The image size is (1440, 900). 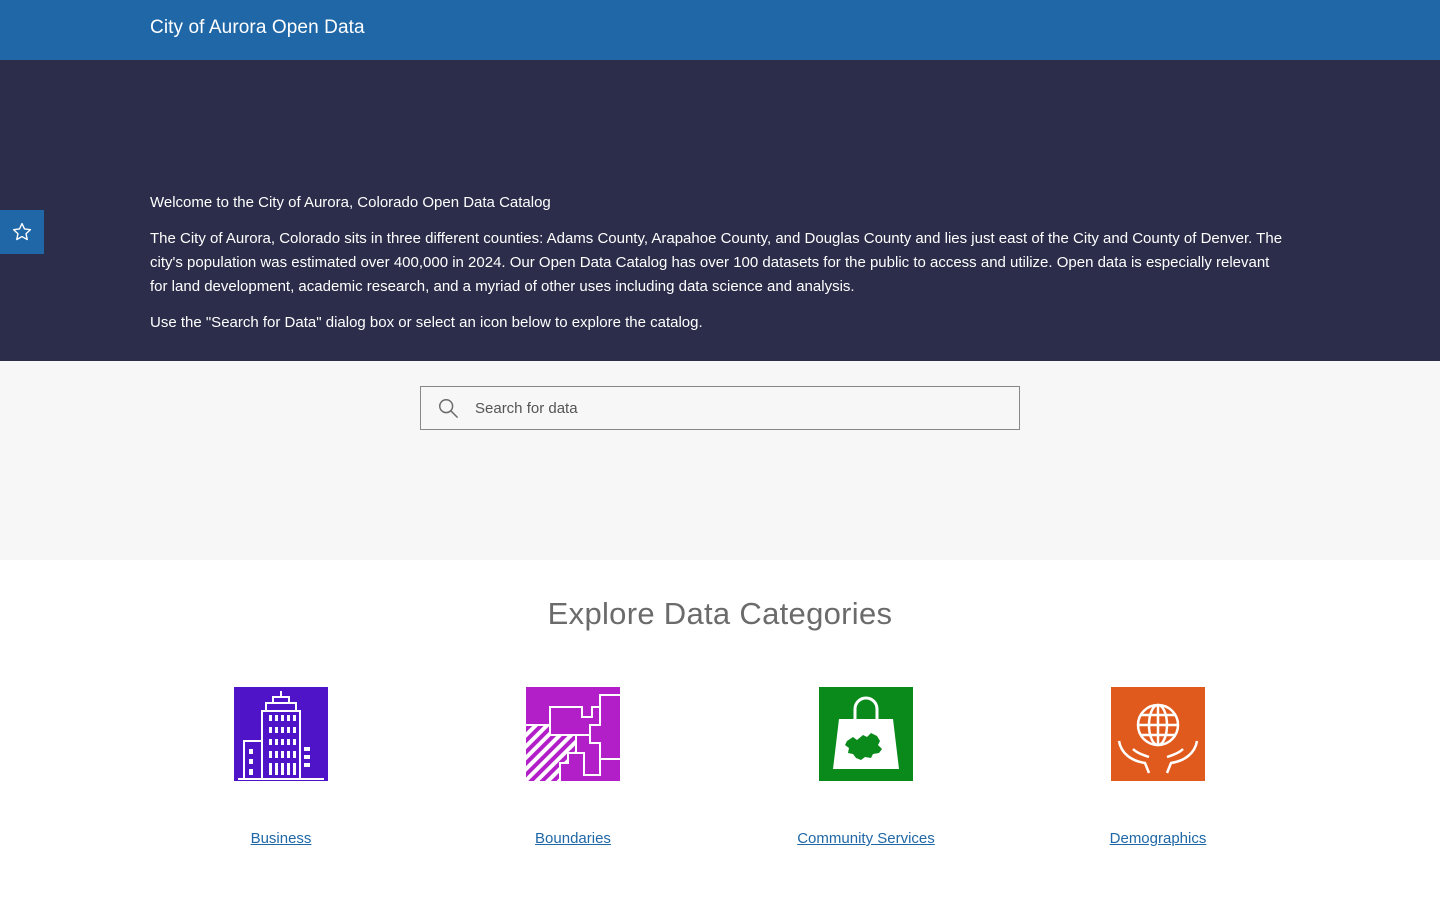 I want to click on globe-hands-icon, so click(x=1158, y=734).